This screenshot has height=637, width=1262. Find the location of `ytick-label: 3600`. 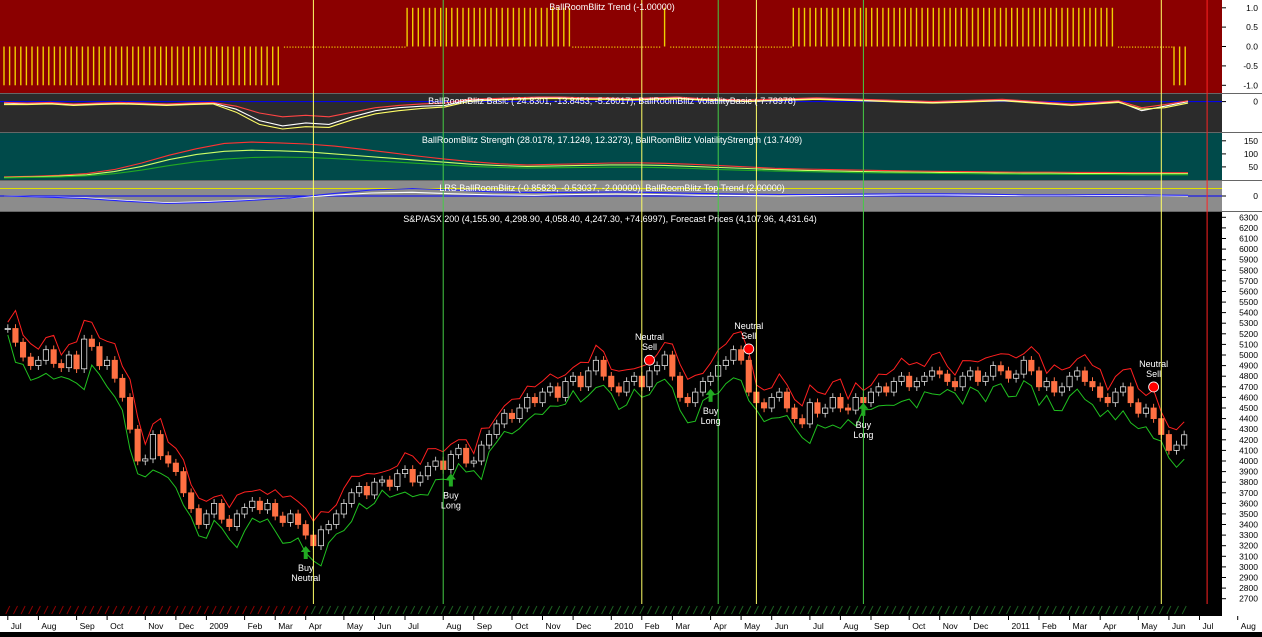

ytick-label: 3600 is located at coordinates (1248, 503).